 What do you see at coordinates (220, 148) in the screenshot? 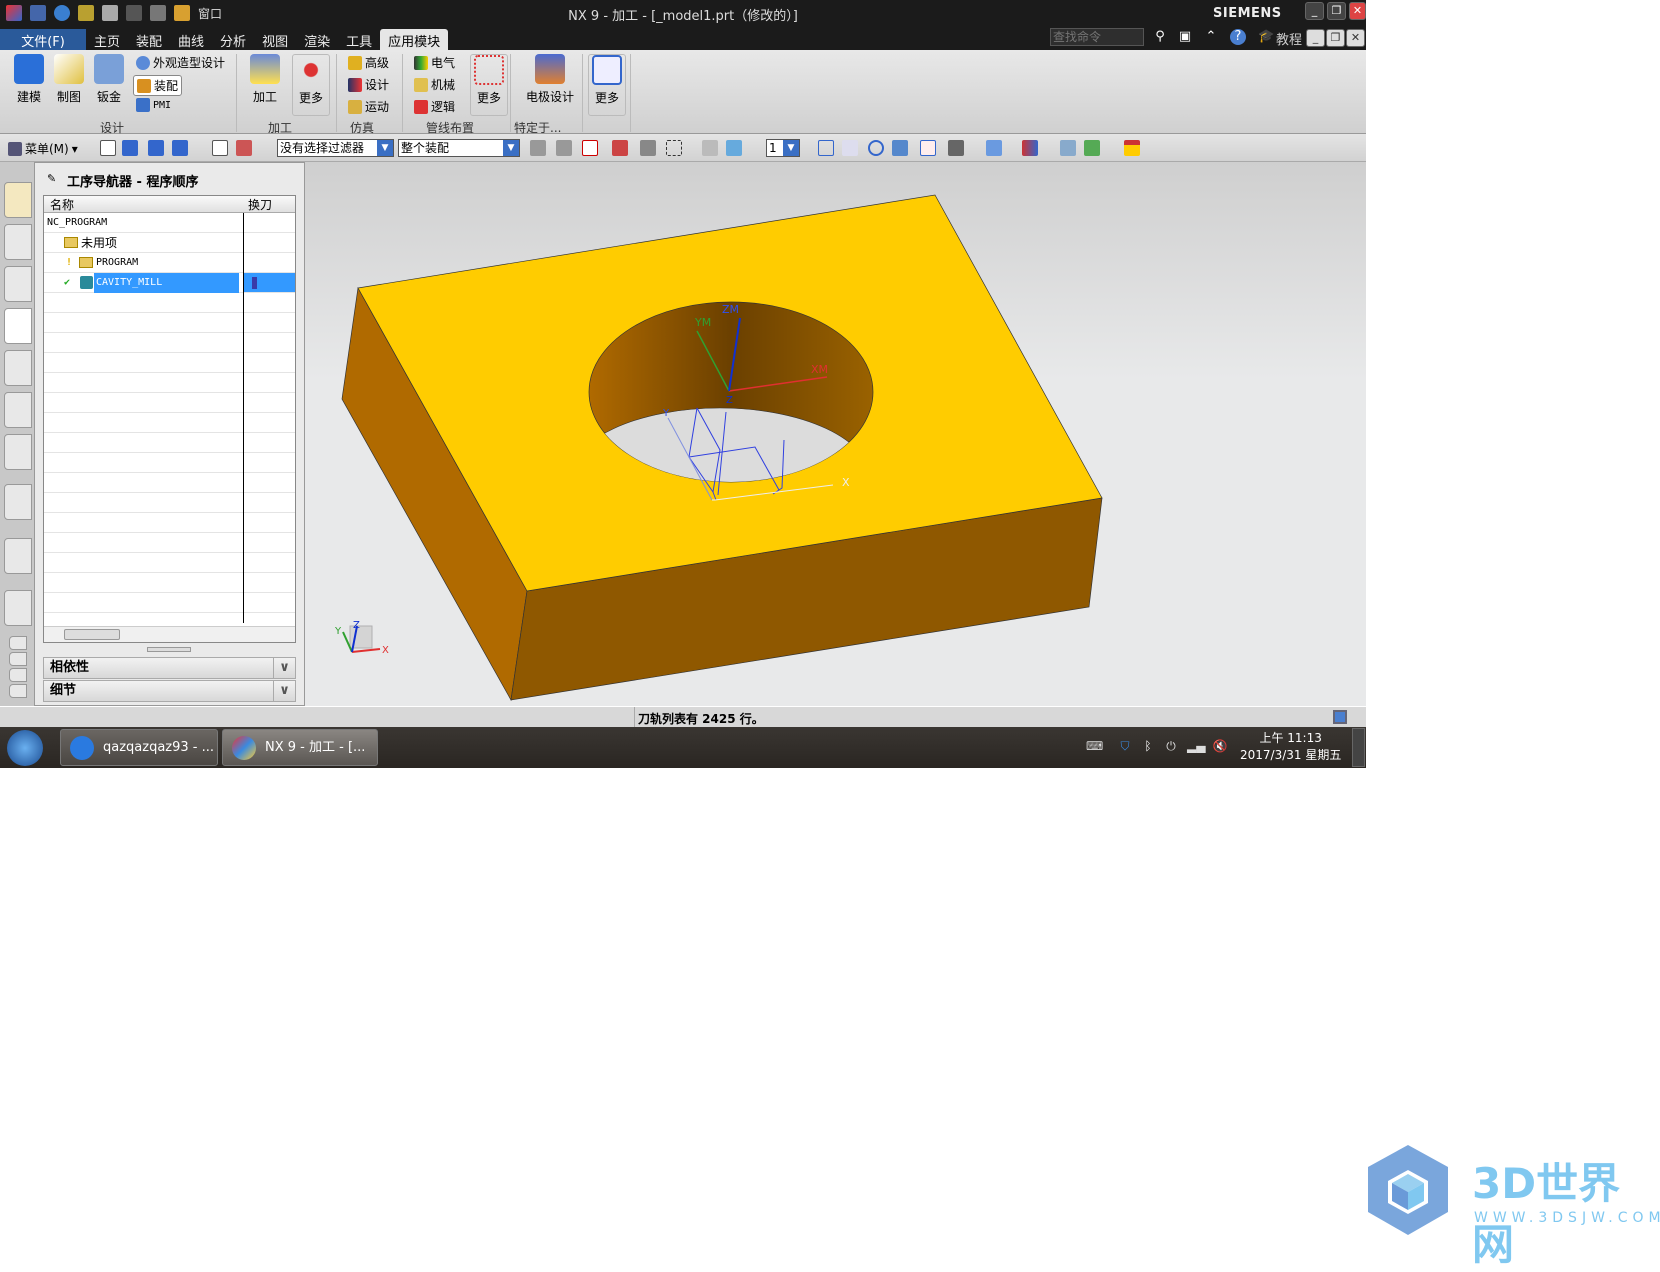
I see `program-view-icon` at bounding box center [220, 148].